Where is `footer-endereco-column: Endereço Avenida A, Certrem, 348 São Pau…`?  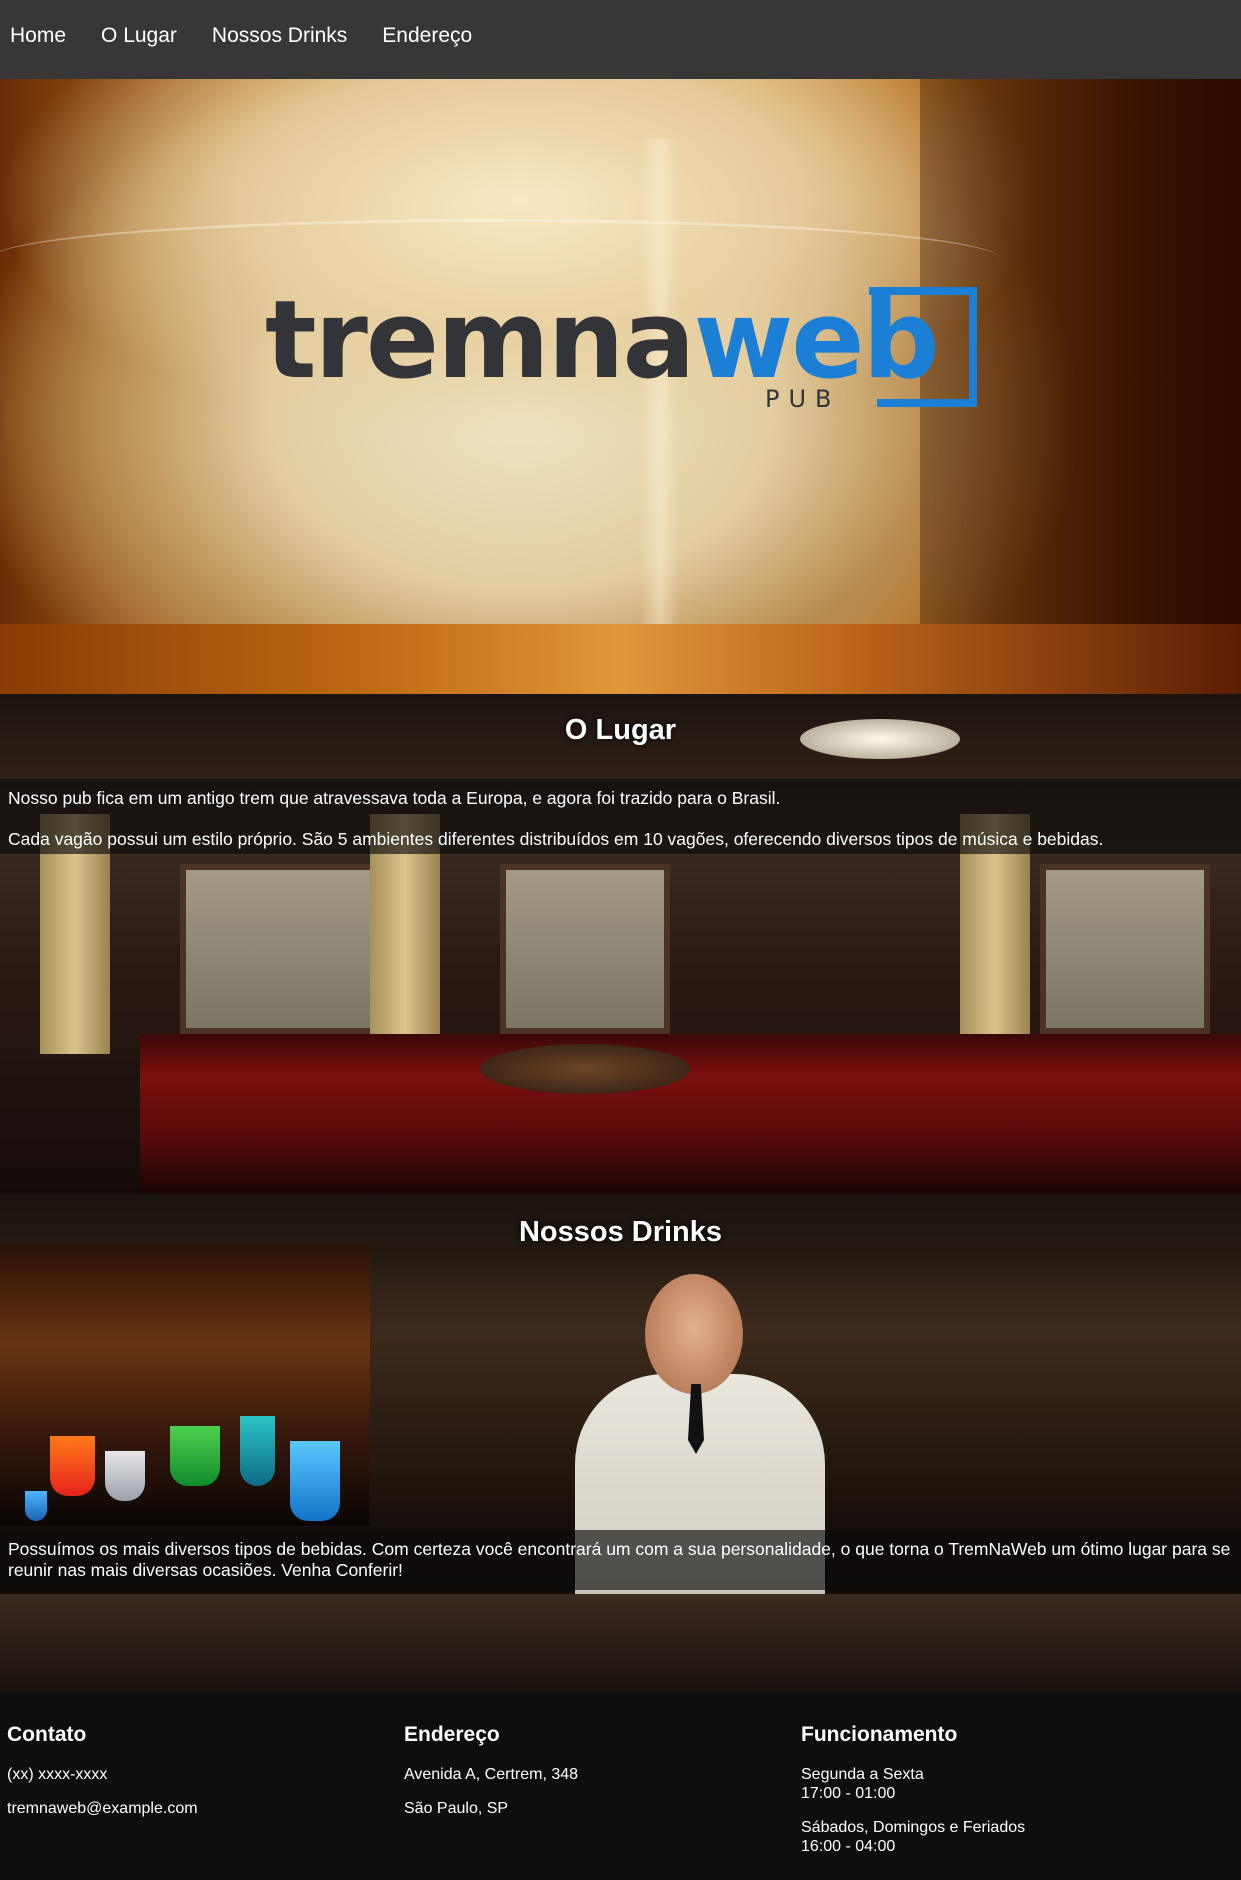 footer-endereco-column: Endereço Avenida A, Certrem, 348 São Pau… is located at coordinates (491, 1778).